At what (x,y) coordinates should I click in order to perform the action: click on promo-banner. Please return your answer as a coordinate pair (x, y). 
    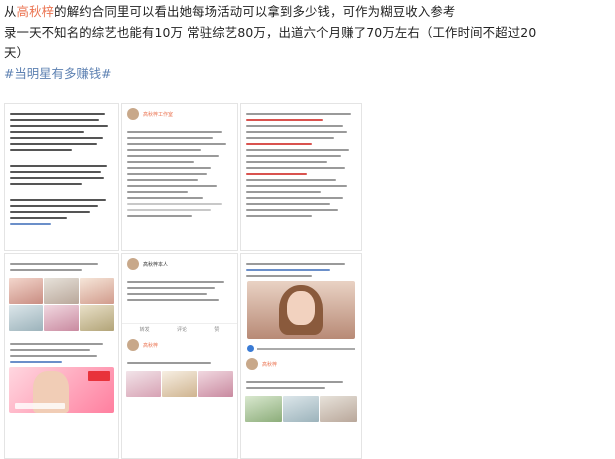
    Looking at the image, I should click on (61, 390).